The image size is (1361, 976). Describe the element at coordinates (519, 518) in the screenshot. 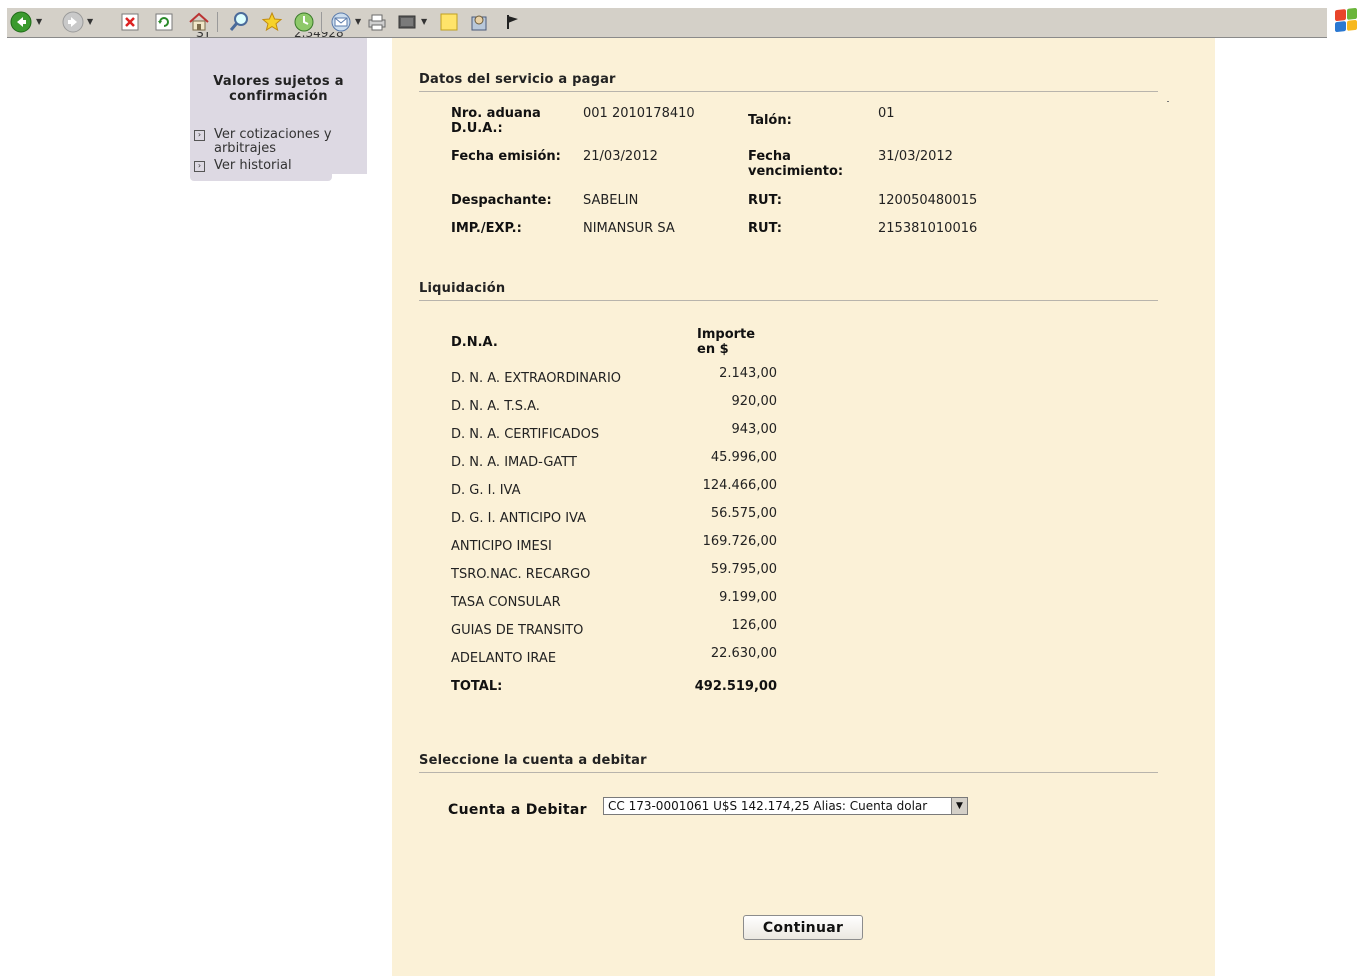

I see `liquidacion-row-name: D. G. I. ANTICIPO IVA` at that location.